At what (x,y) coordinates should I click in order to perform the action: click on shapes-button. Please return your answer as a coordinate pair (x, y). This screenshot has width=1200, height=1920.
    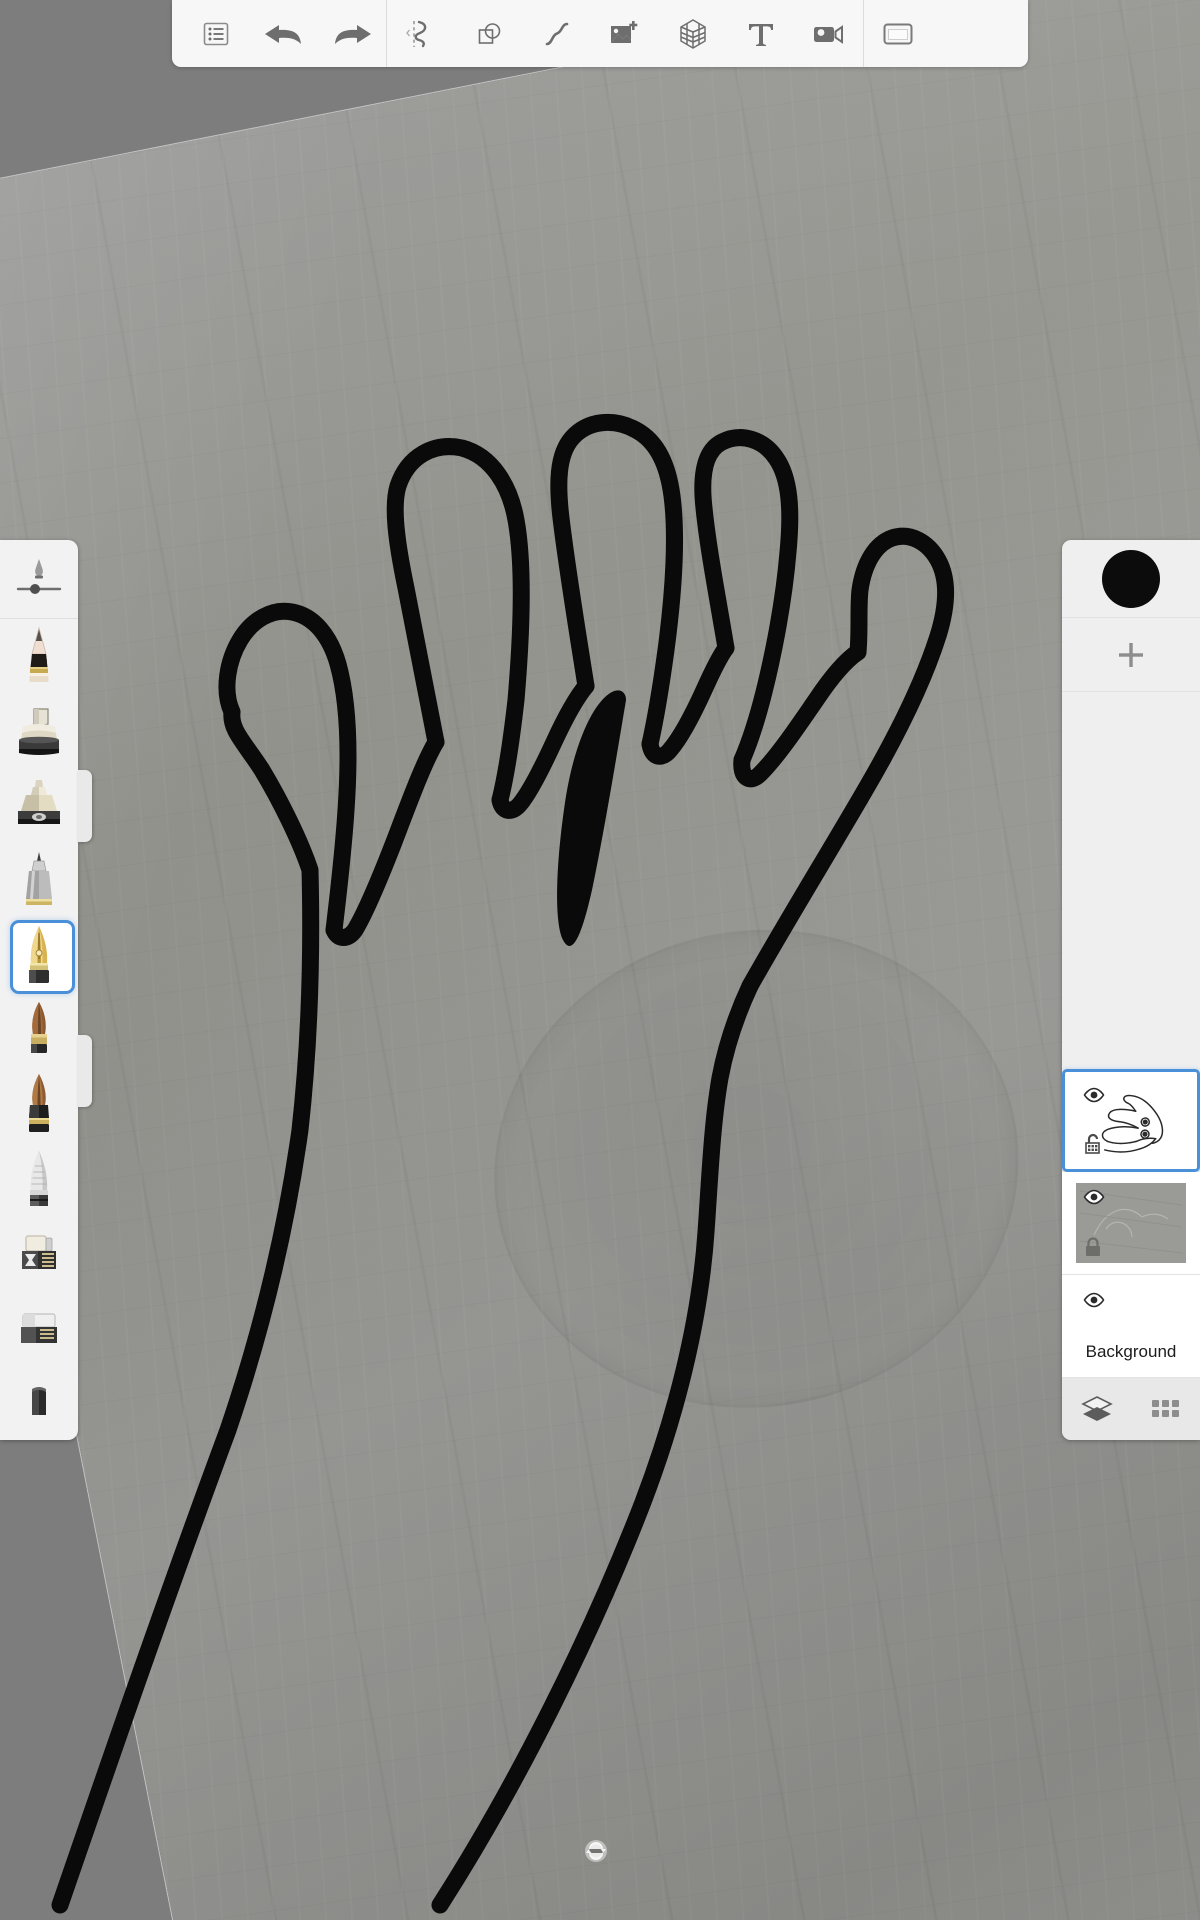
    Looking at the image, I should click on (489, 33).